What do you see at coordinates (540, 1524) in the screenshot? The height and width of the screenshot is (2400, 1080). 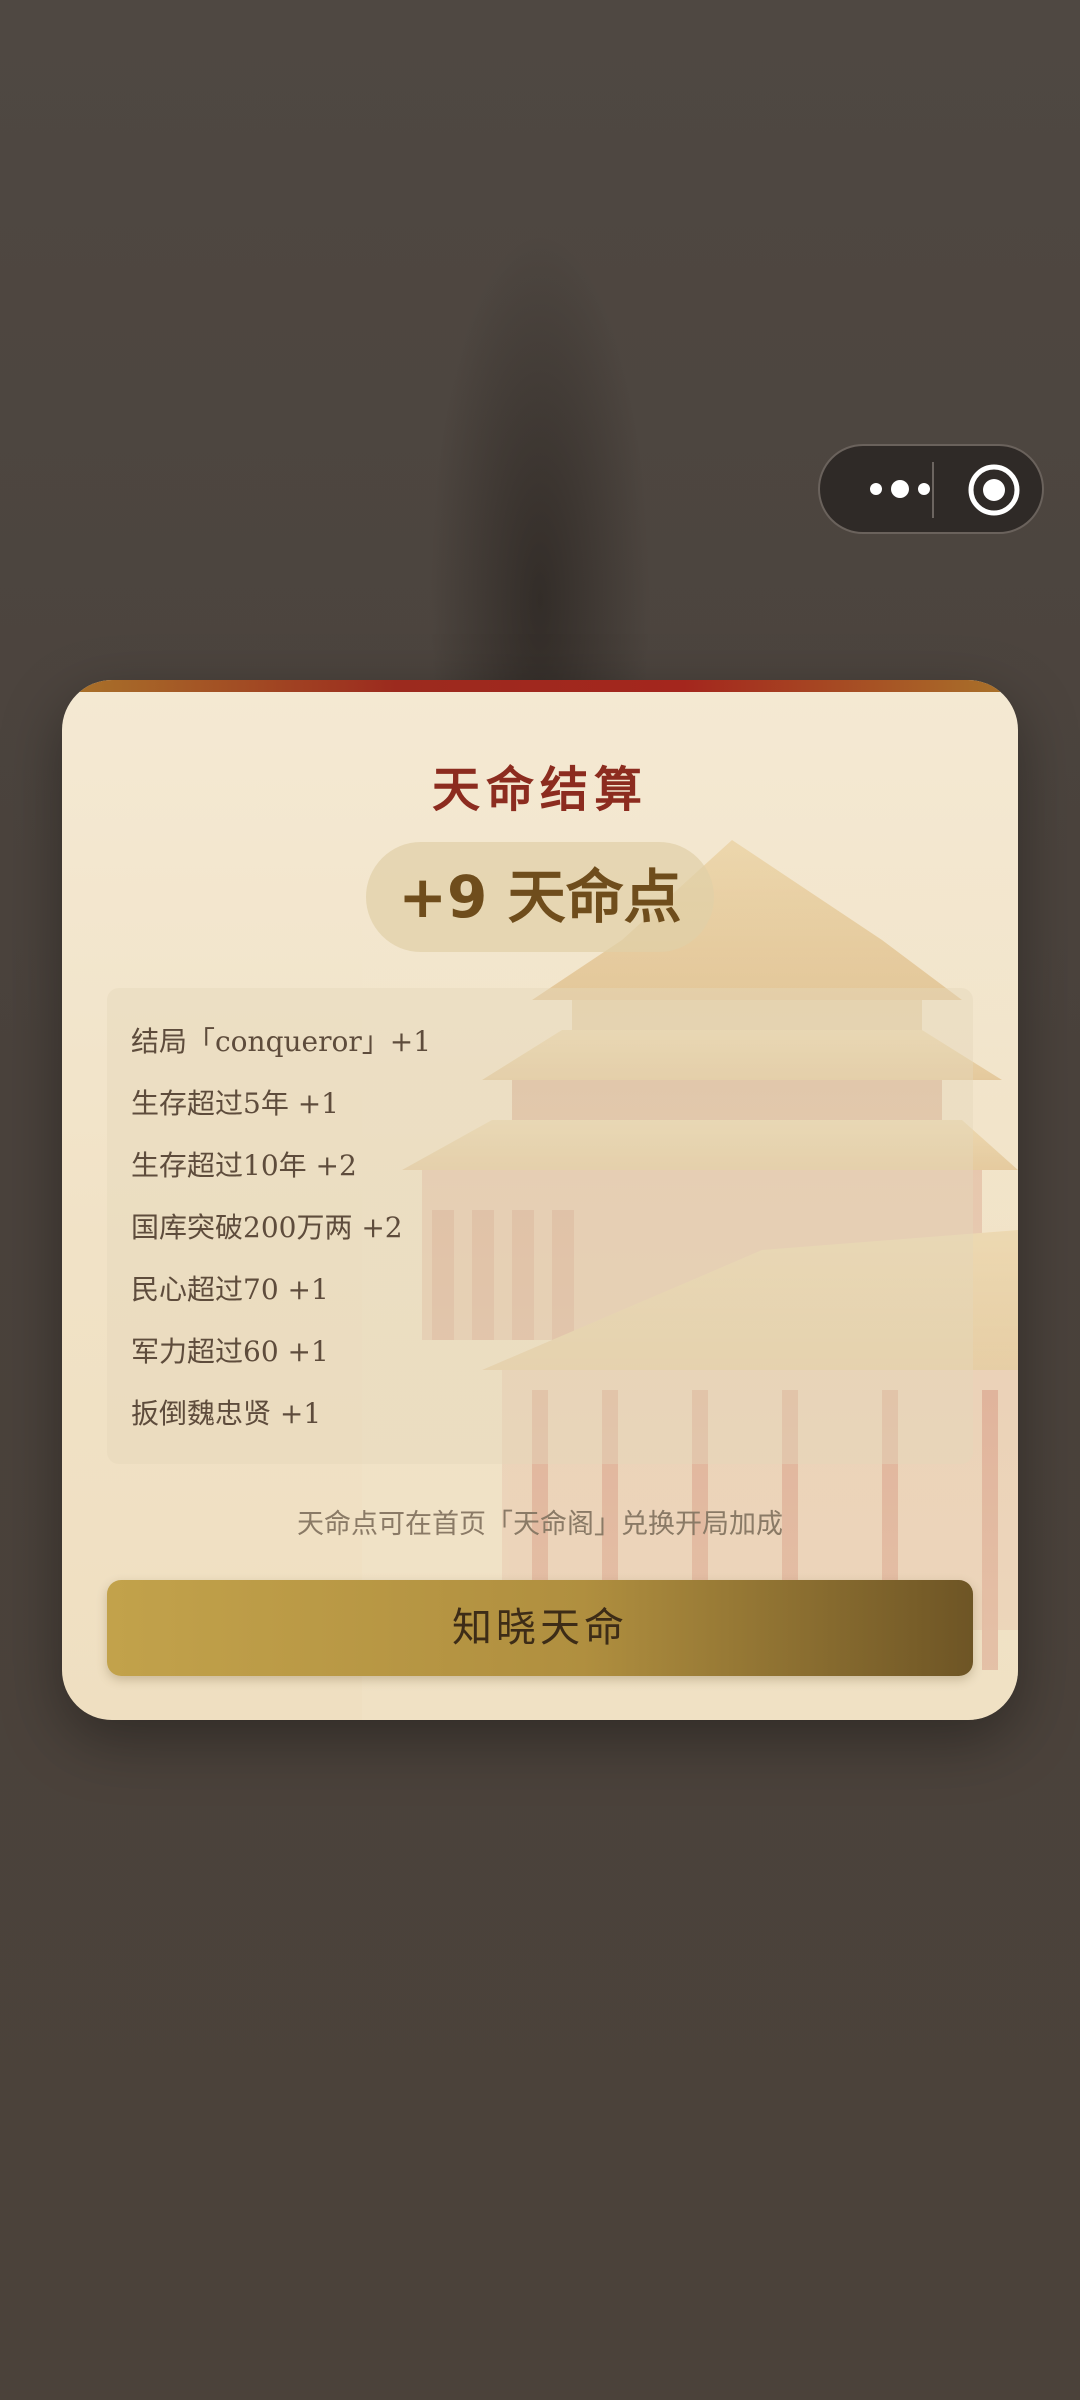 I see `redeem-hint-text: 天命点可在首页「天命阁」兑换开局加成` at bounding box center [540, 1524].